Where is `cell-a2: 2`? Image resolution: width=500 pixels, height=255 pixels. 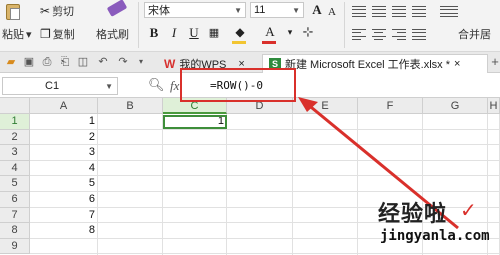 cell-a2: 2 is located at coordinates (64, 138).